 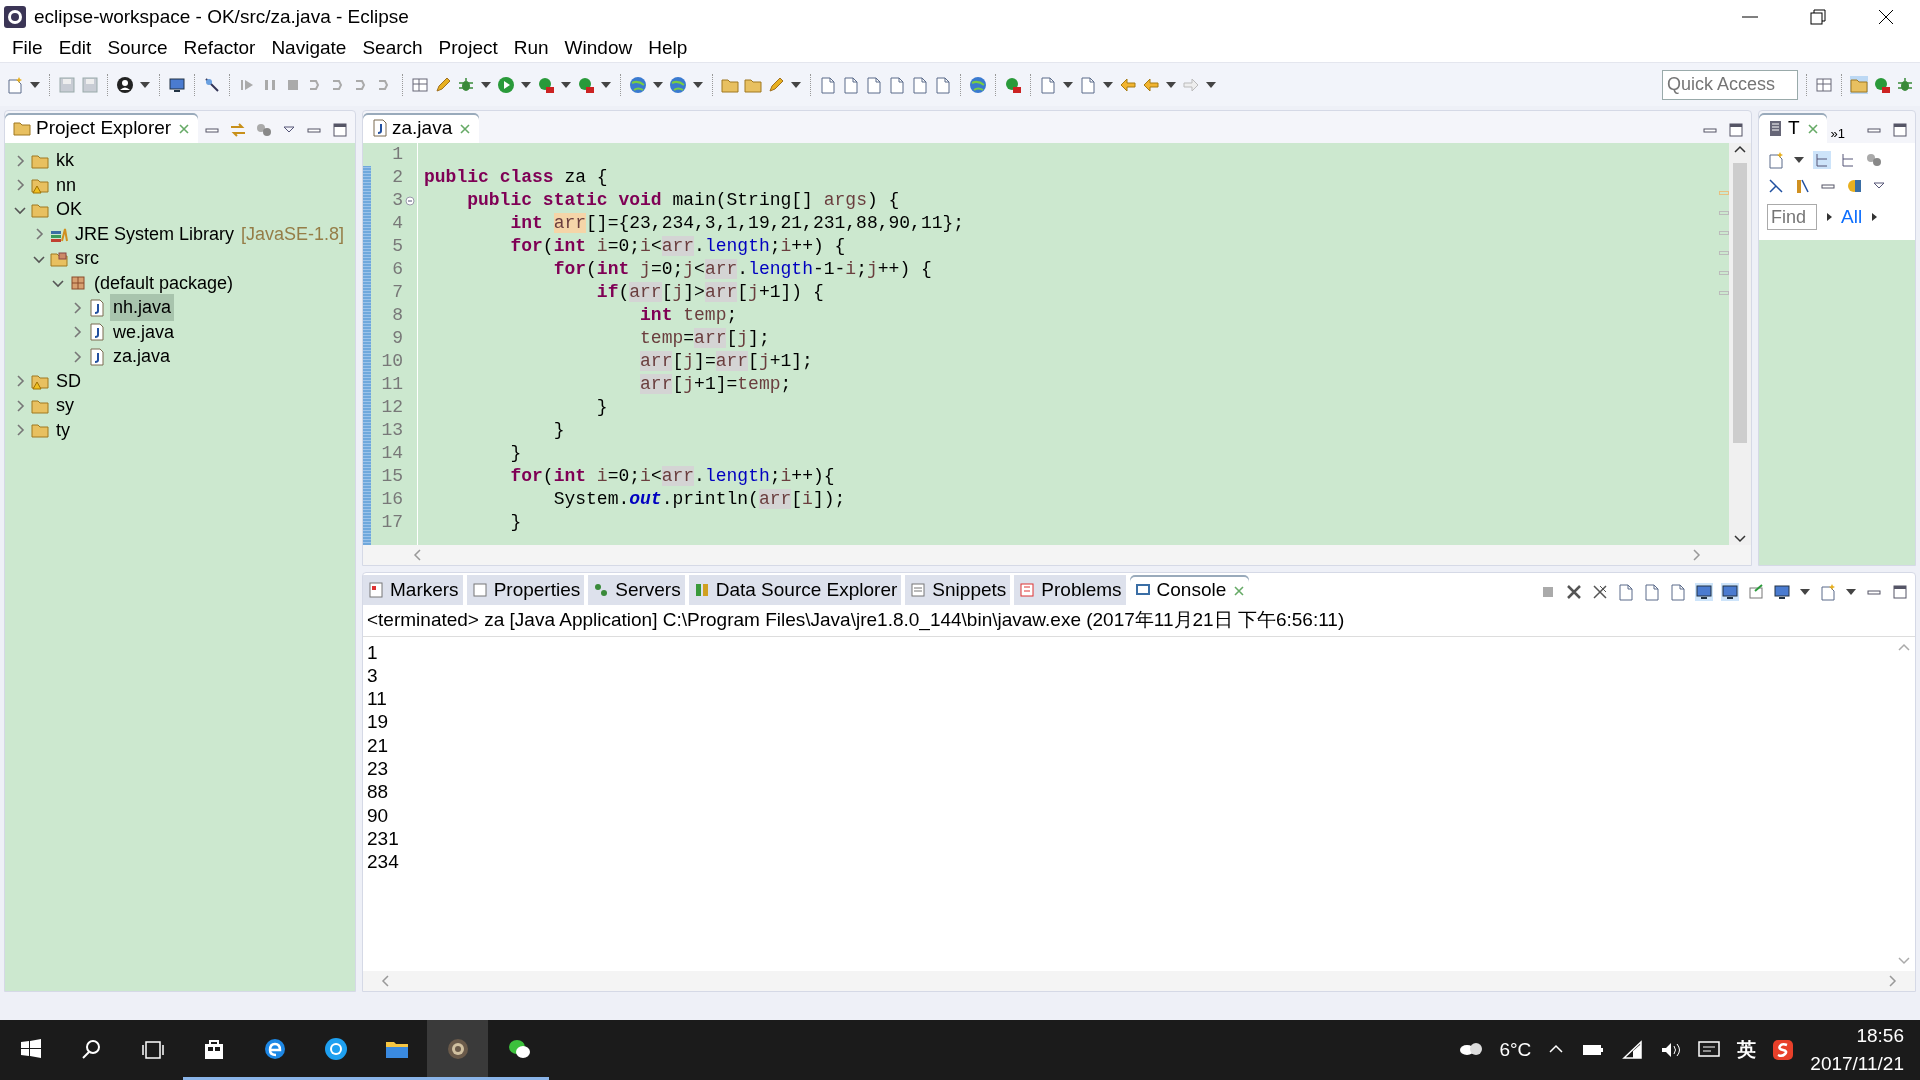 What do you see at coordinates (1730, 84) in the screenshot?
I see `quick-access-field: Quick Access` at bounding box center [1730, 84].